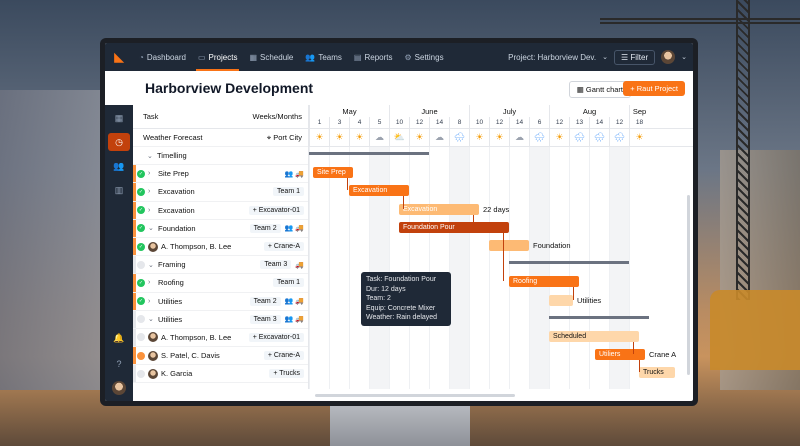  What do you see at coordinates (171, 283) in the screenshot?
I see `task-name: Roofing` at bounding box center [171, 283].